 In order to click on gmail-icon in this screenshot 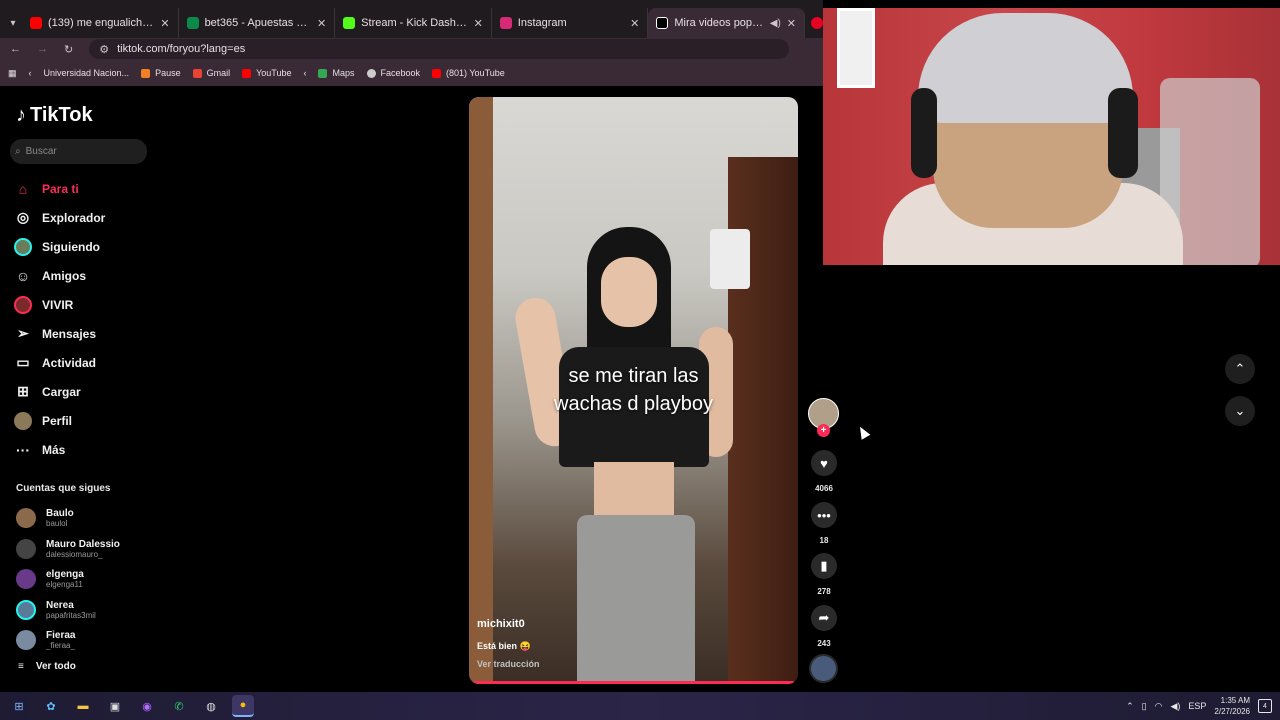, I will do `click(197, 73)`.